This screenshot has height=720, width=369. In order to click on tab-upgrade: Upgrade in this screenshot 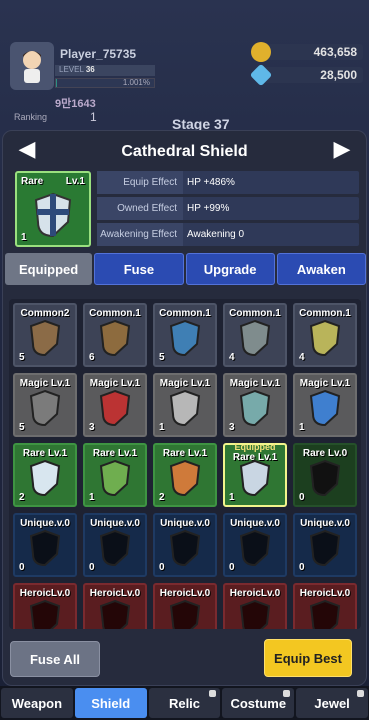, I will do `click(230, 269)`.